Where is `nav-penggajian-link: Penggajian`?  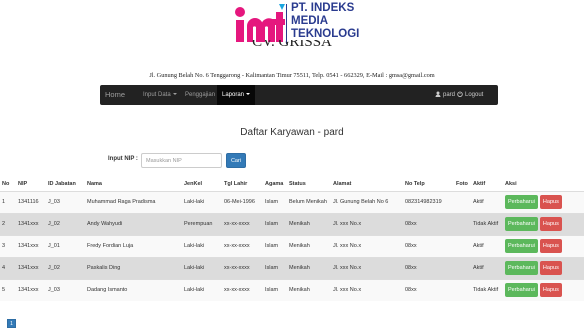
nav-penggajian-link: Penggajian is located at coordinates (200, 95).